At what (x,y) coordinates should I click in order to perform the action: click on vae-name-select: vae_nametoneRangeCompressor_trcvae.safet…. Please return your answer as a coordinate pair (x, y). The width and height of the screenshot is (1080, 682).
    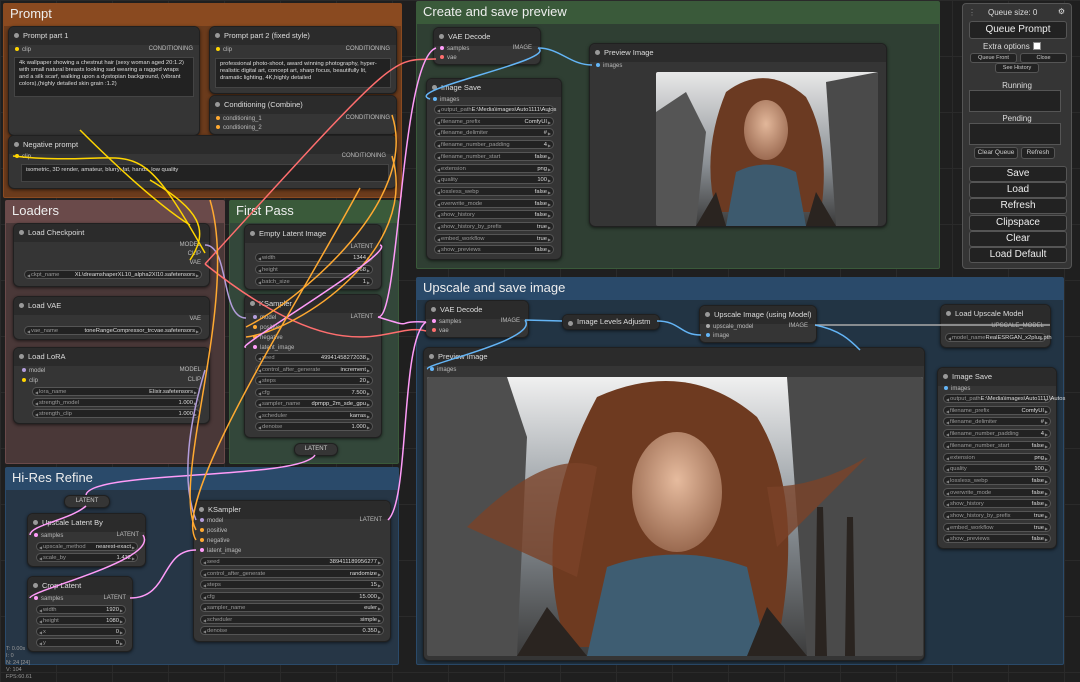
    Looking at the image, I should click on (113, 331).